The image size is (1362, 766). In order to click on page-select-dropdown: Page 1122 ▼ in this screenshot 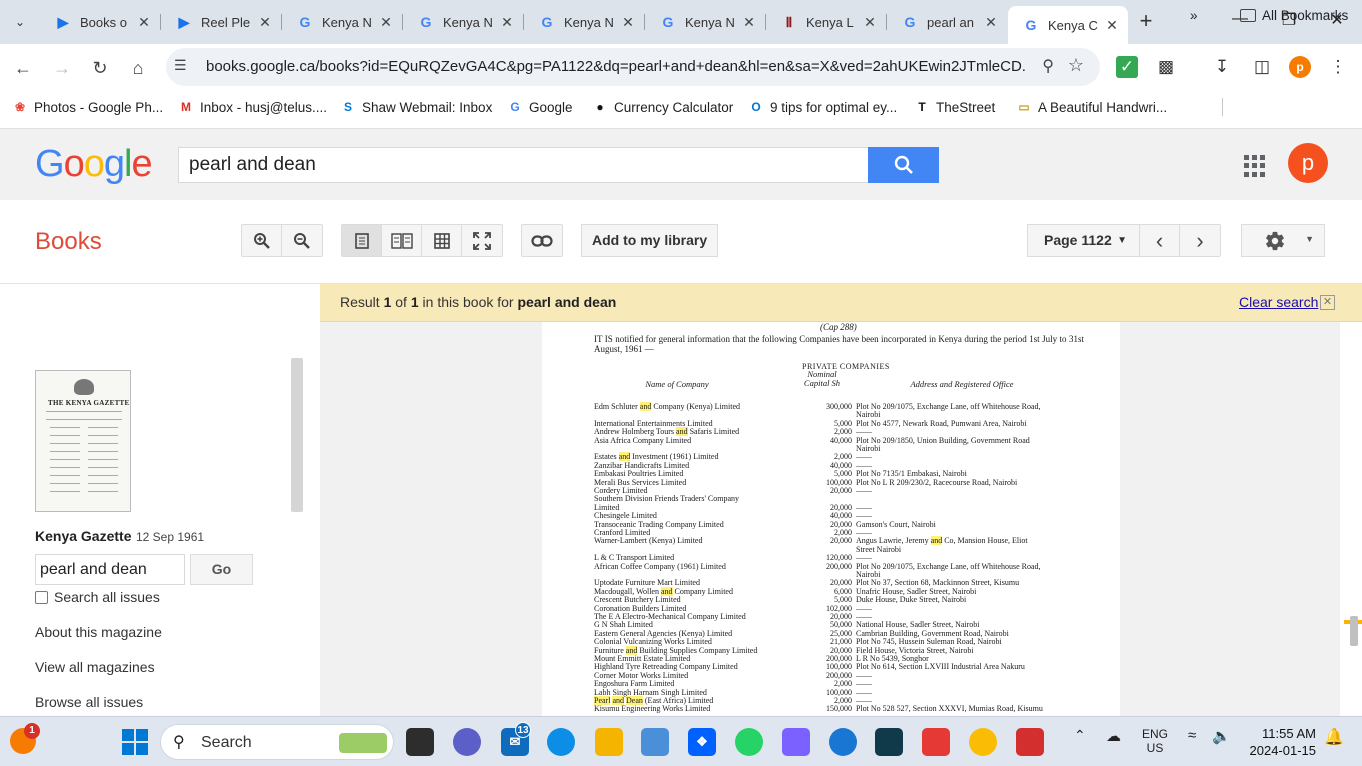, I will do `click(1083, 240)`.